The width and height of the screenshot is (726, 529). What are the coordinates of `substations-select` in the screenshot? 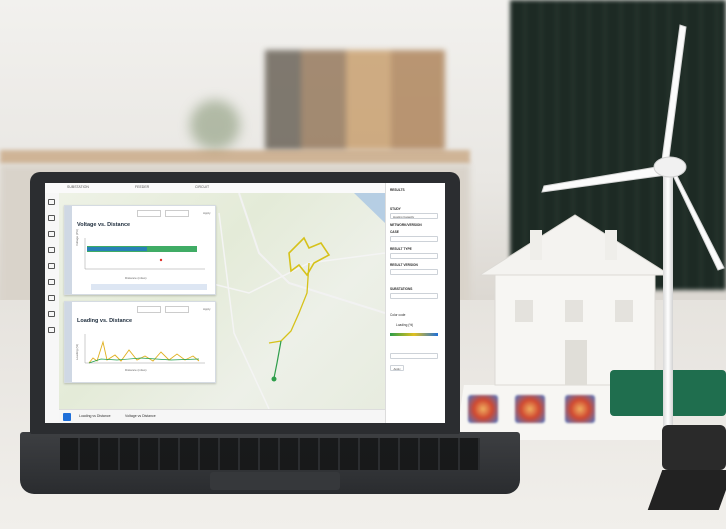 It's located at (414, 296).